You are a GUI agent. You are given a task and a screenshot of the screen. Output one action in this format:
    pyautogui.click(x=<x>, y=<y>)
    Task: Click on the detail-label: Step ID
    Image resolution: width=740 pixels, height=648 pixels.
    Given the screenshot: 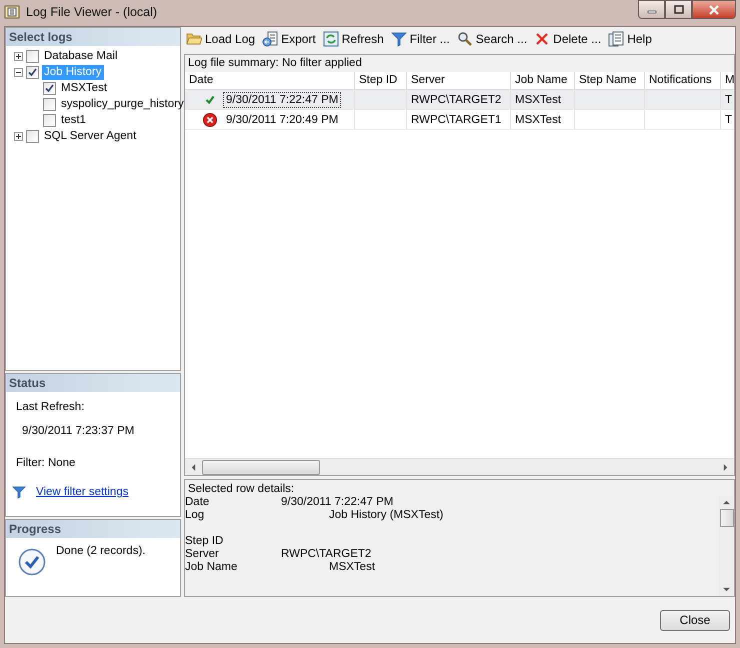 What is the action you would take?
    pyautogui.click(x=204, y=541)
    